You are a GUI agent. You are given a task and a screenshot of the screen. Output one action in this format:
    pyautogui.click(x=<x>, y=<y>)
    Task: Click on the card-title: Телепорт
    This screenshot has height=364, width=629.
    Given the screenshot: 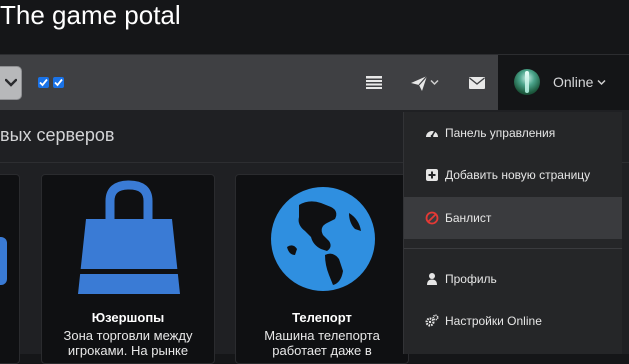 What is the action you would take?
    pyautogui.click(x=322, y=317)
    